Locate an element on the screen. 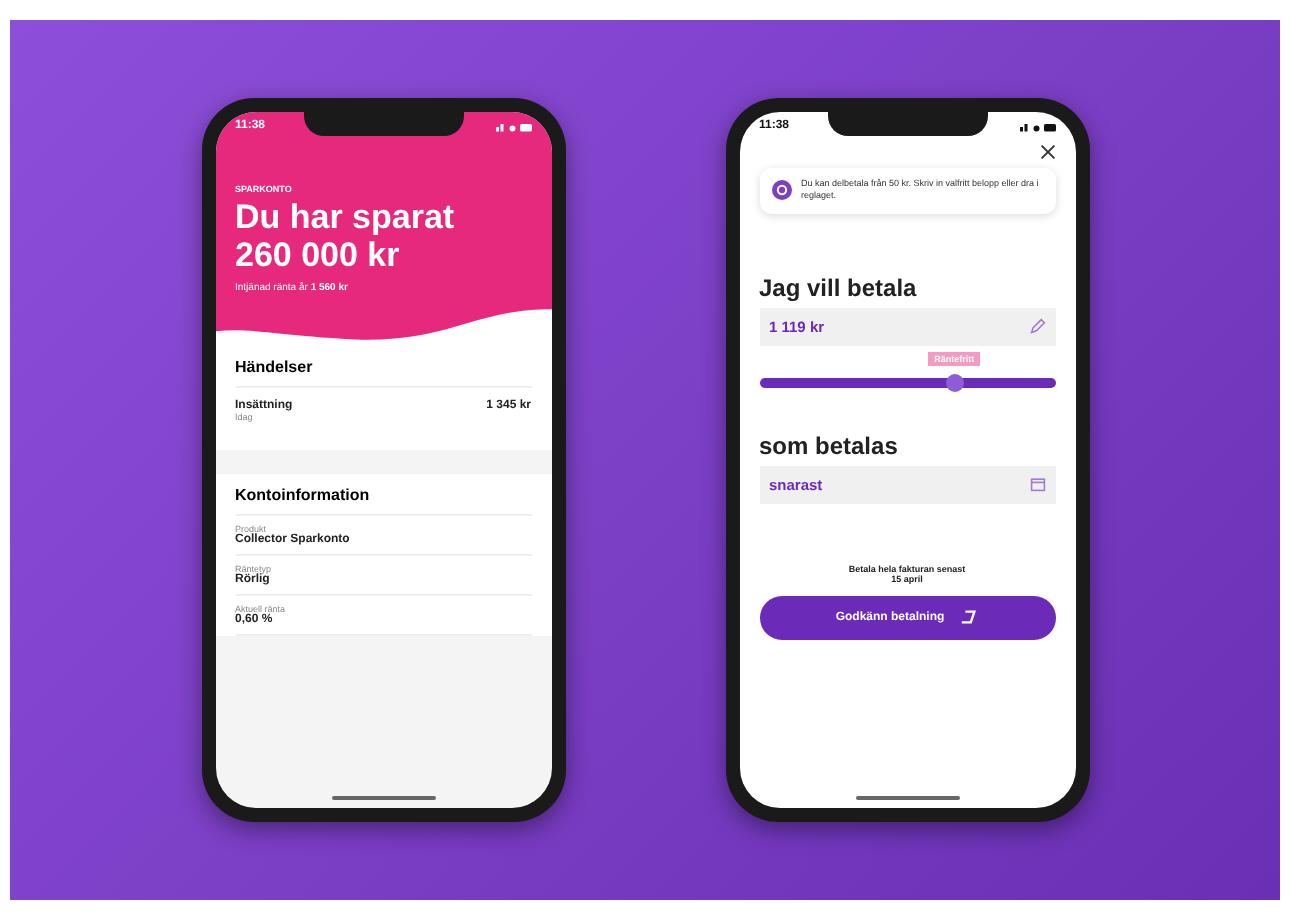 The image size is (1294, 914). calendar-icon is located at coordinates (1037, 484).